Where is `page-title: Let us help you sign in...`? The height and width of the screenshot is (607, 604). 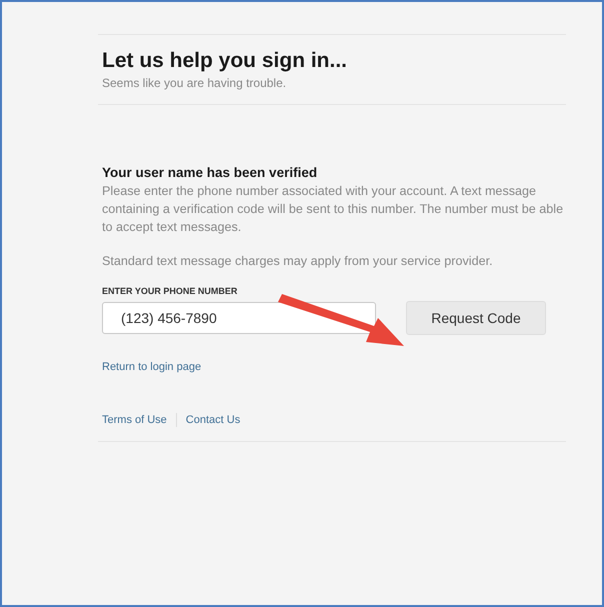 page-title: Let us help you sign in... is located at coordinates (225, 61).